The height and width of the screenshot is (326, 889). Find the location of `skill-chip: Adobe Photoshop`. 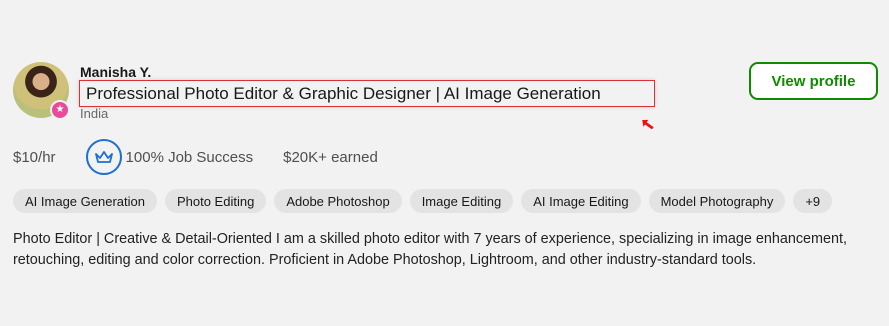

skill-chip: Adobe Photoshop is located at coordinates (338, 201).